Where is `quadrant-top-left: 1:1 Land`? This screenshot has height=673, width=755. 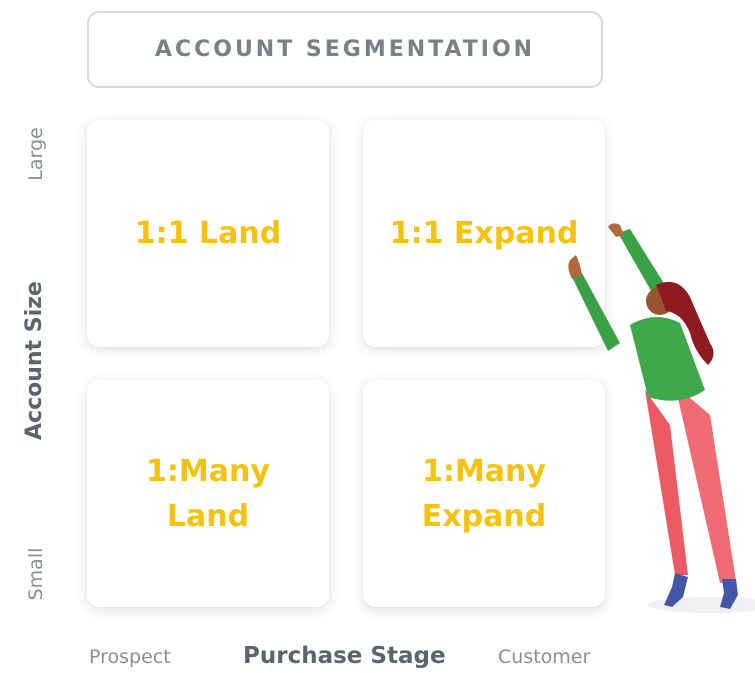 quadrant-top-left: 1:1 Land is located at coordinates (208, 233).